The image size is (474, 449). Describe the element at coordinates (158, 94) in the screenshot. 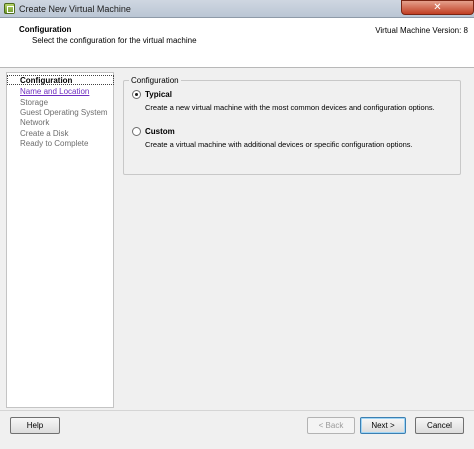

I see `typical-label: Typical` at that location.